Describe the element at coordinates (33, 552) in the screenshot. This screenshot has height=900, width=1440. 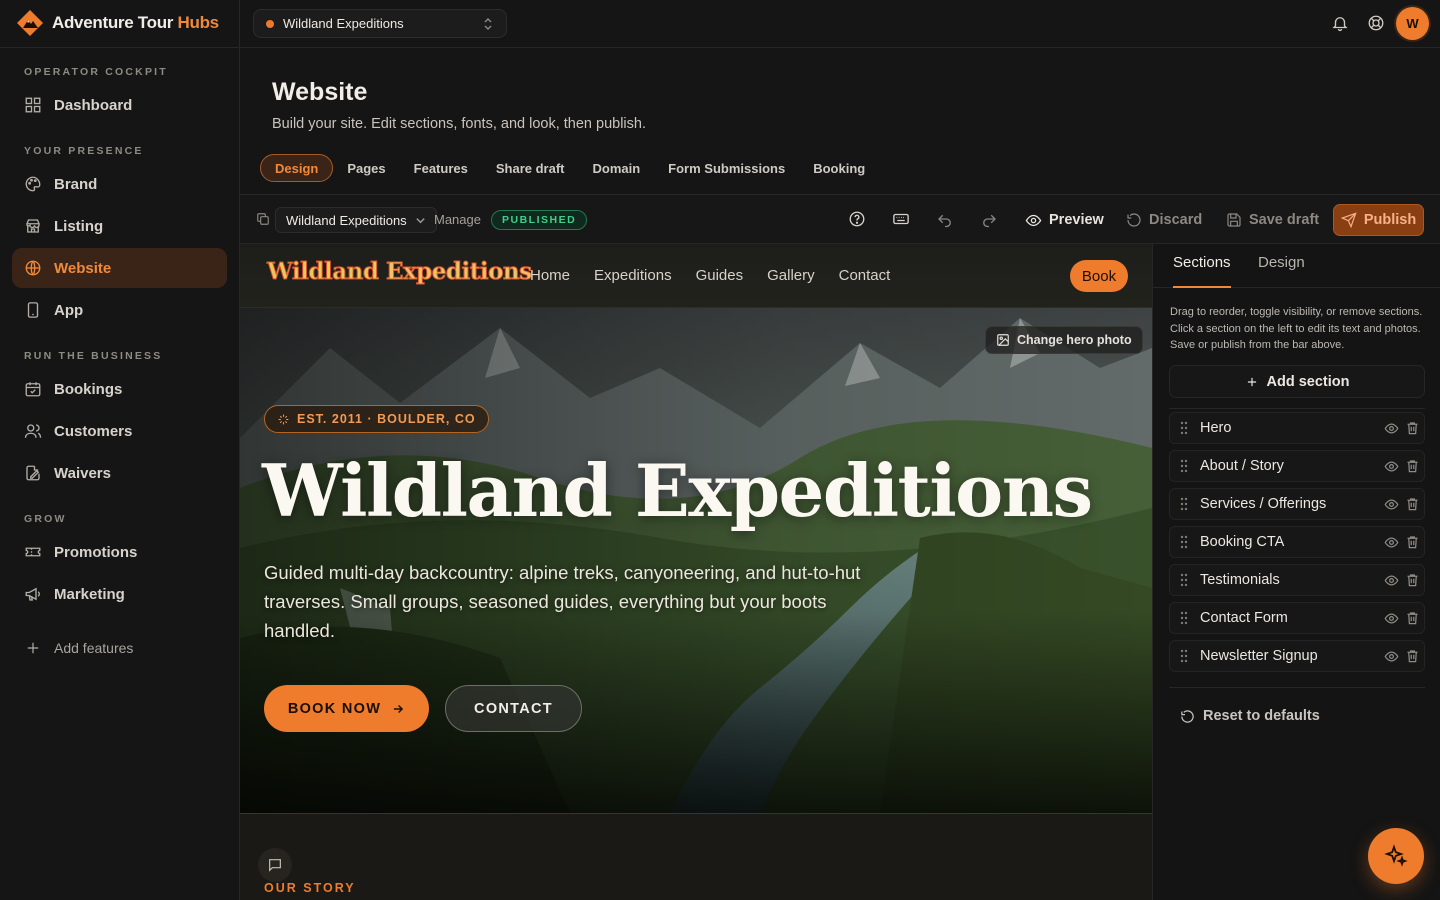
I see `ticket-icon` at that location.